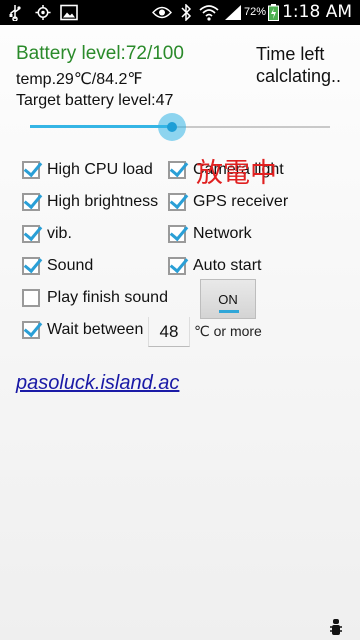 The image size is (360, 640). Describe the element at coordinates (227, 265) in the screenshot. I see `option-label: Auto start` at that location.